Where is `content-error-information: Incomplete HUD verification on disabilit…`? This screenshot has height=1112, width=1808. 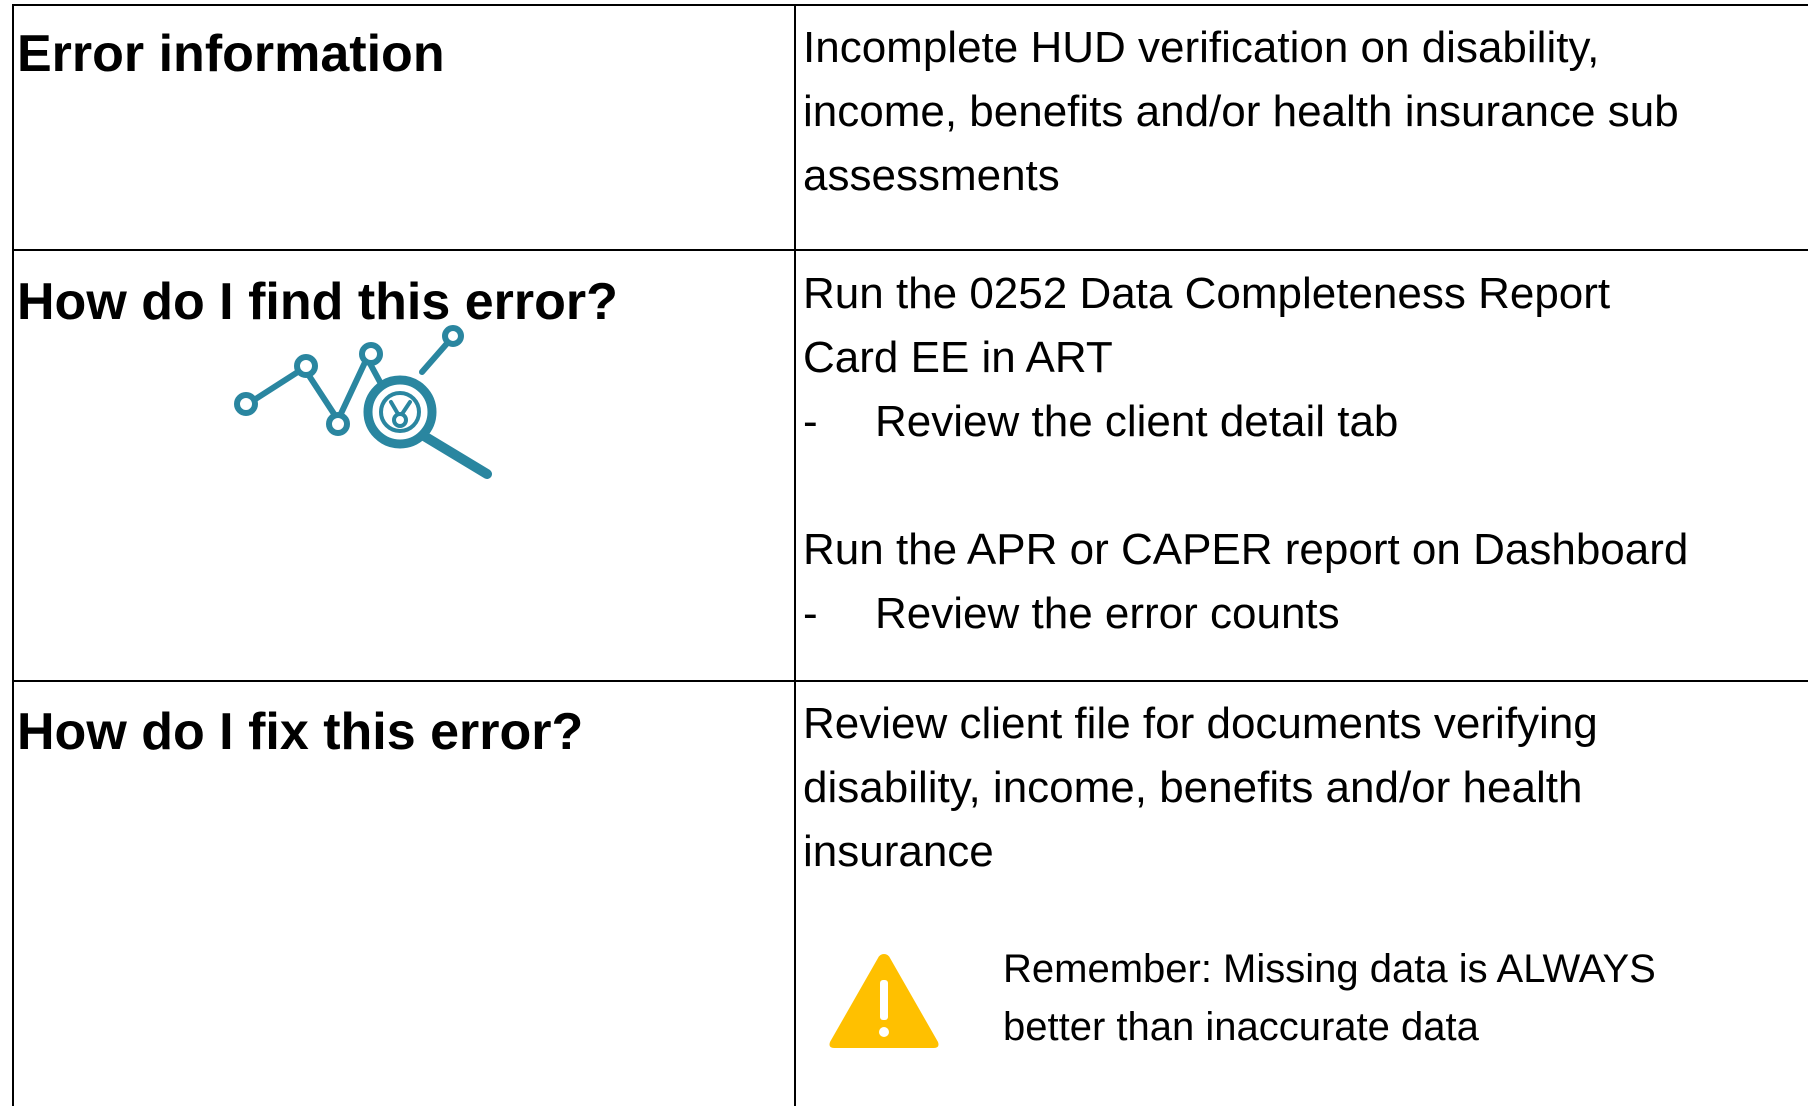 content-error-information: Incomplete HUD verification on disabilit… is located at coordinates (1241, 112).